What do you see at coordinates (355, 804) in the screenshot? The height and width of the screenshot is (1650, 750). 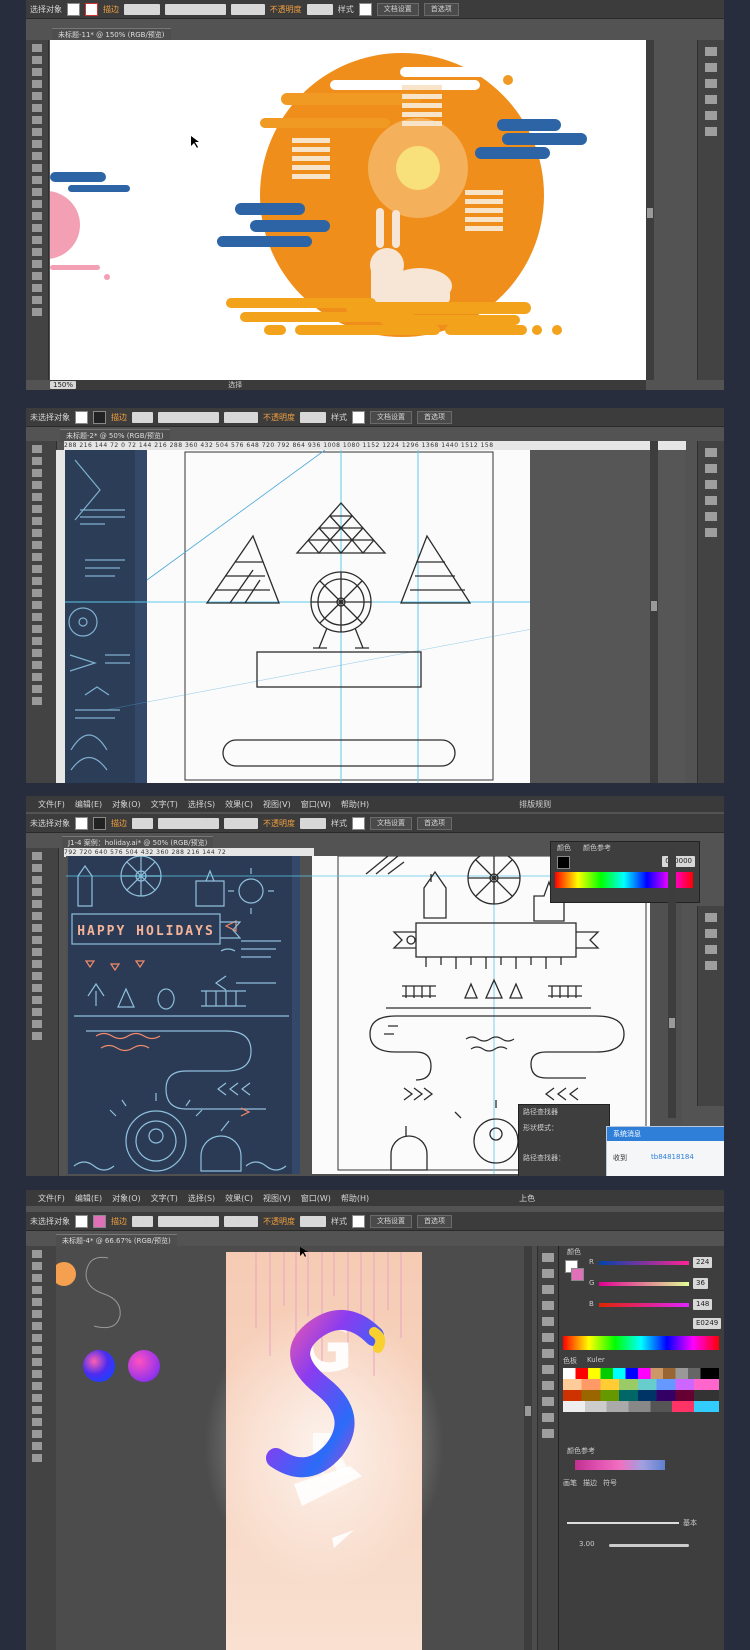 I see `menu-help: 帮助(H)` at bounding box center [355, 804].